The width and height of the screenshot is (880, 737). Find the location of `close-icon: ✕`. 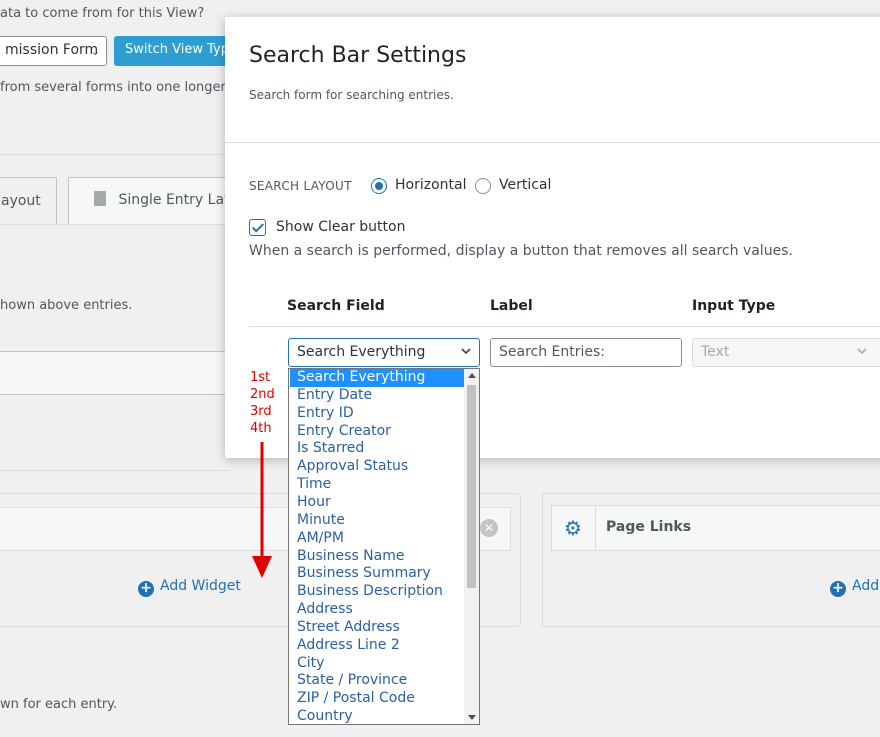

close-icon: ✕ is located at coordinates (489, 528).